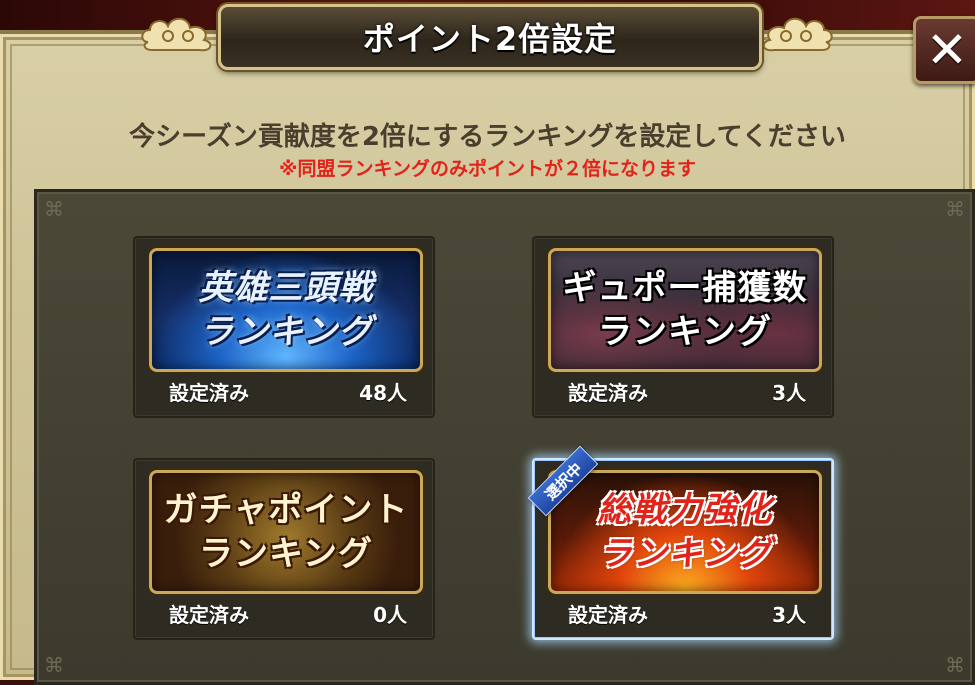 Image resolution: width=975 pixels, height=685 pixels. I want to click on ranking-card-gacha: ガチャポイント ランキング 設定済み 0人, so click(284, 549).